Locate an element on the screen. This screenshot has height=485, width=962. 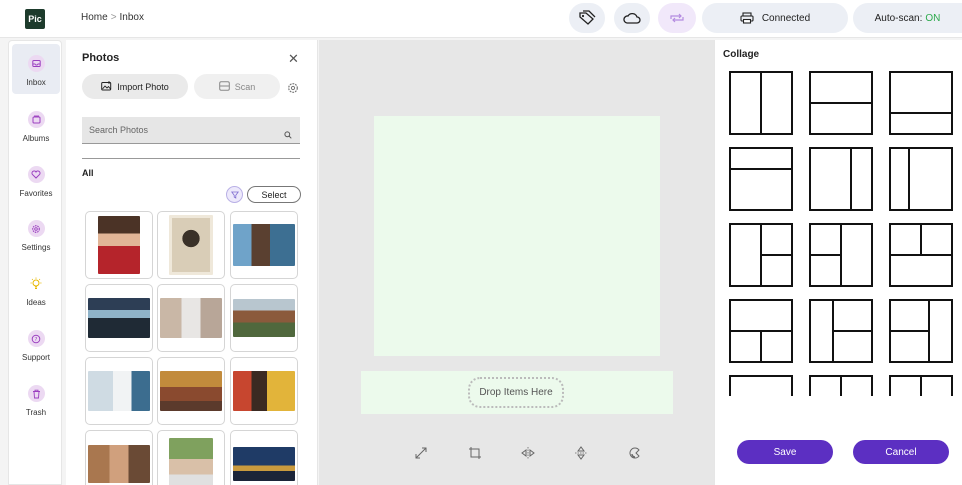
nav-item-settings: Settings is located at coordinates (36, 234).